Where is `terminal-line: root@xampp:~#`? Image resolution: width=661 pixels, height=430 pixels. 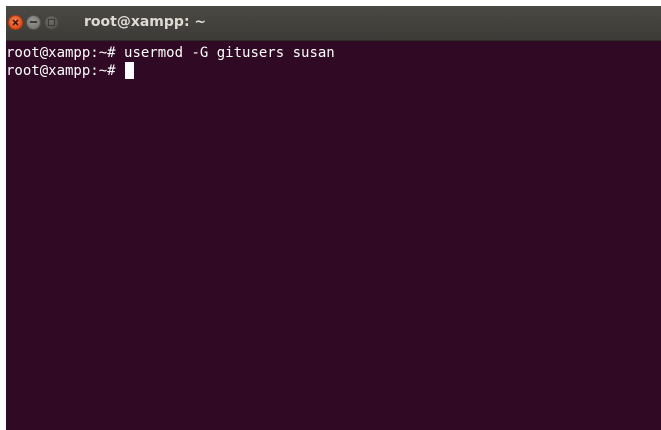
terminal-line: root@xampp:~# is located at coordinates (333, 71).